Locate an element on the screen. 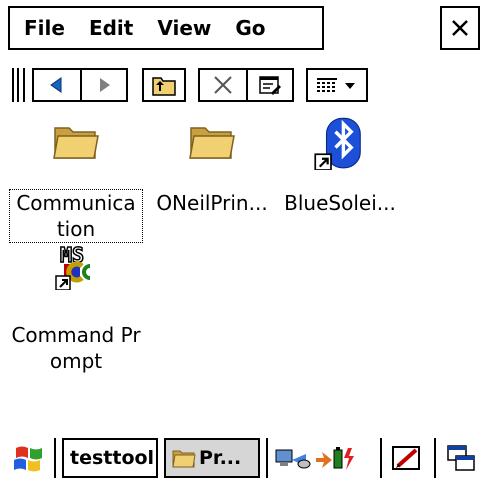  forward-button is located at coordinates (103, 85).